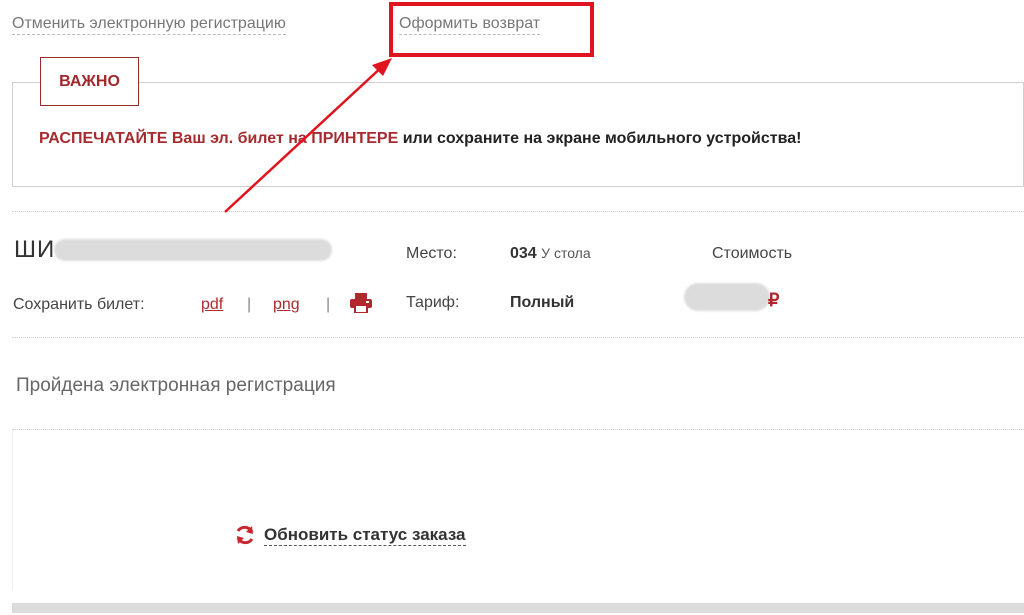 Image resolution: width=1024 pixels, height=615 pixels. Describe the element at coordinates (365, 535) in the screenshot. I see `refresh-order-status-label: Обновить статус заказа` at that location.